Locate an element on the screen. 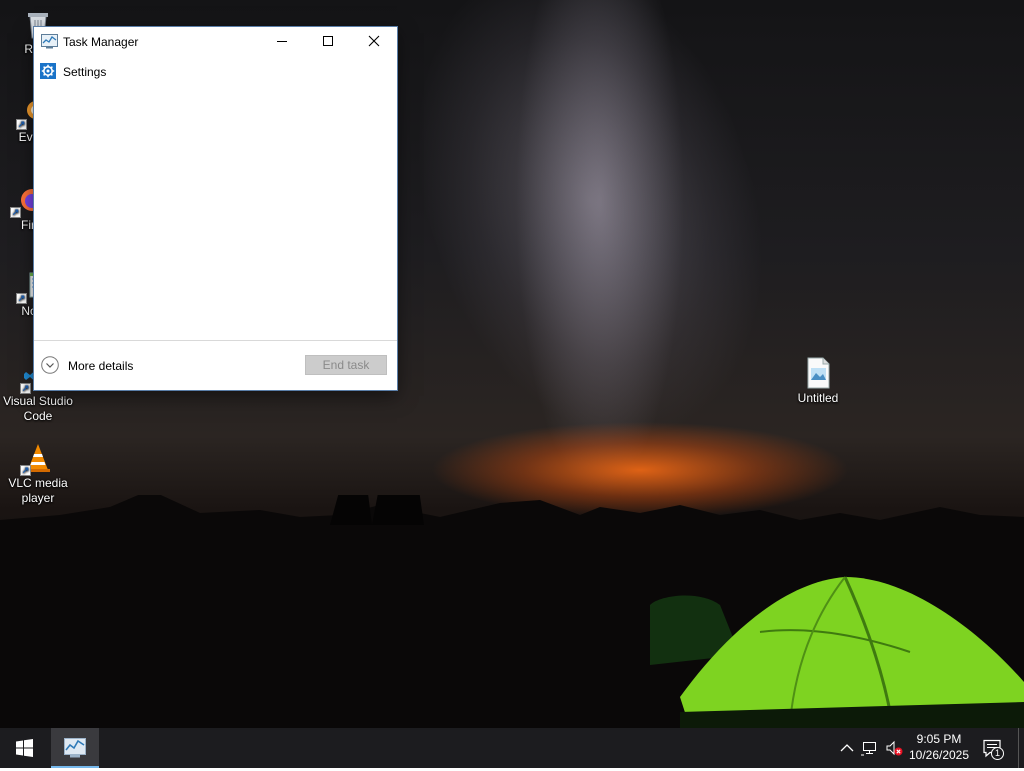 This screenshot has height=771, width=1024. taskbar: 9:05 PM 10/26/2025 1 is located at coordinates (512, 748).